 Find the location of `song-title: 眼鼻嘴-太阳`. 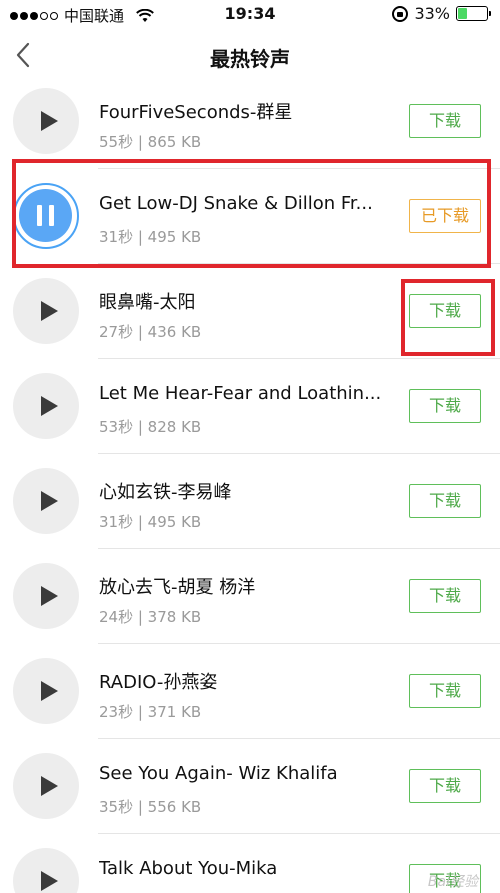

song-title: 眼鼻嘴-太阳 is located at coordinates (147, 302).